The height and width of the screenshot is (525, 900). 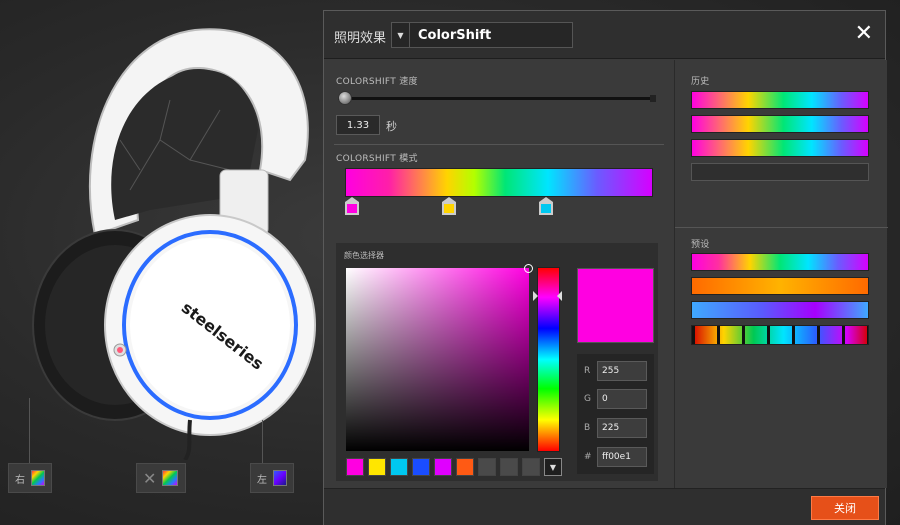 What do you see at coordinates (780, 172) in the screenshot?
I see `history-swatch-empty` at bounding box center [780, 172].